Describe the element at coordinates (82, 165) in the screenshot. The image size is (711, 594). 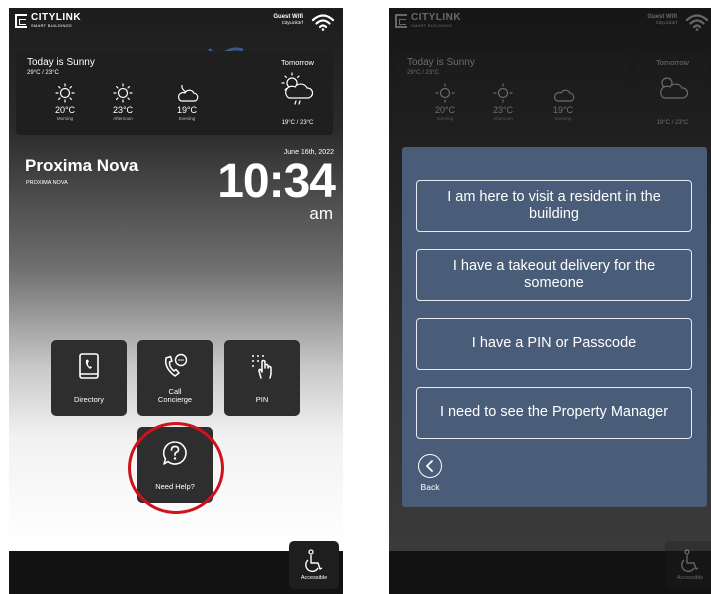
I see `building-name: Proxima Nova` at that location.